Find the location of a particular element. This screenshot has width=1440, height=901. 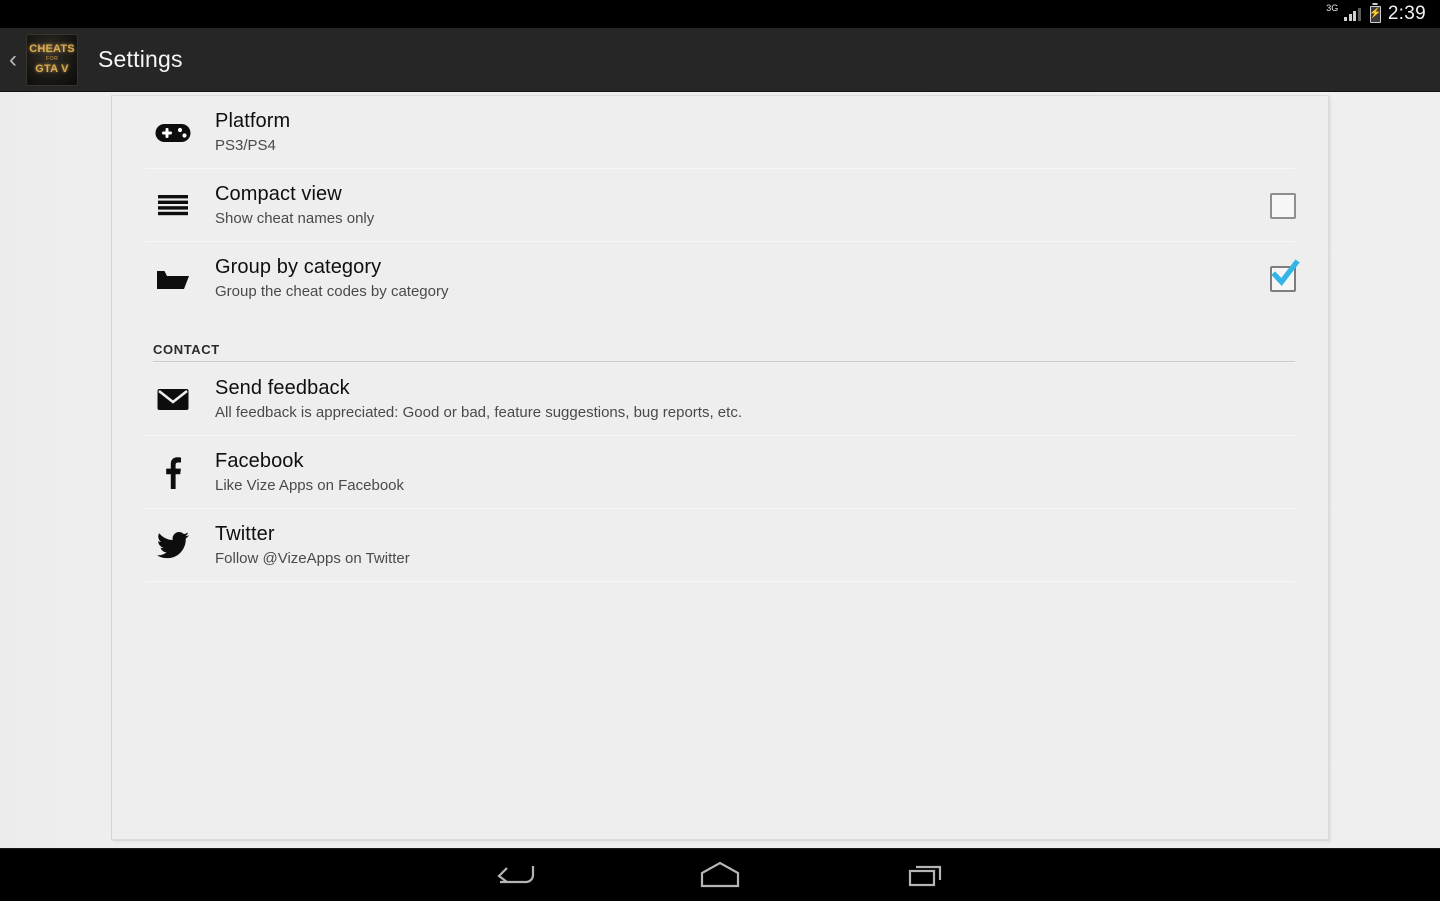

status-bar-right: 3G ⚡ 2:39 is located at coordinates (1375, 14).